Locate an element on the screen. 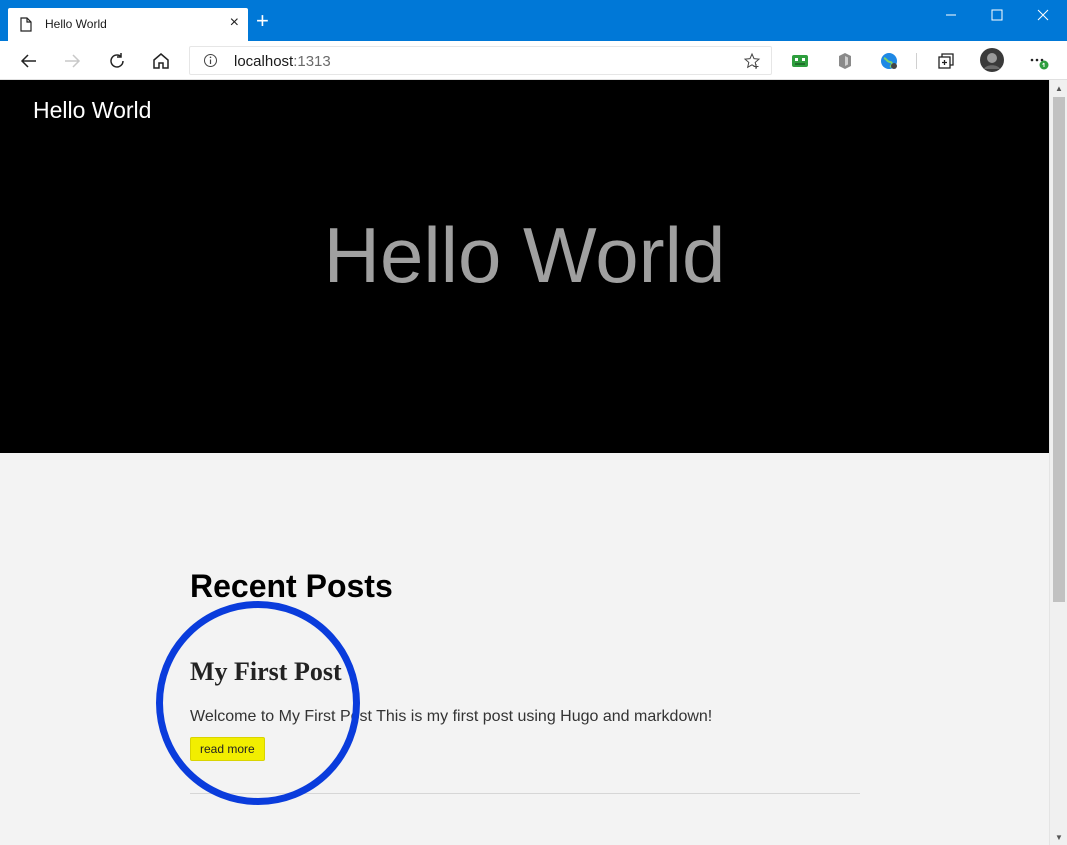  address-bar: localhost:1313 is located at coordinates (480, 60).